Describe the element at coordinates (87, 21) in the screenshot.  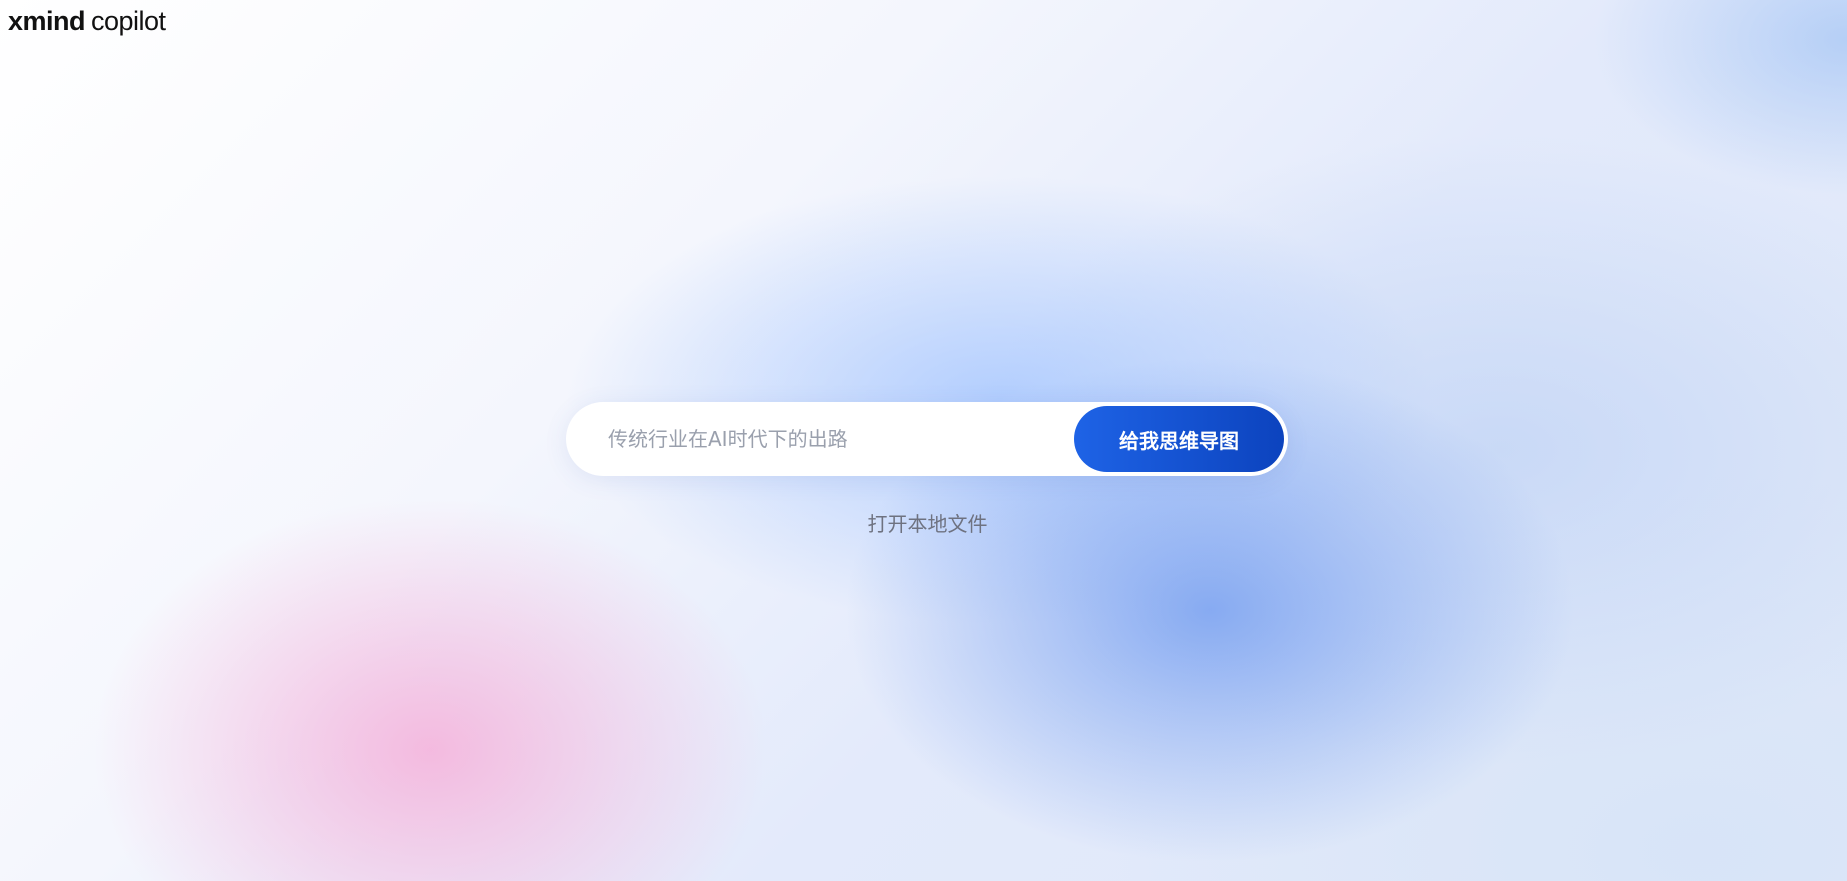
I see `app-logo: xmind copilot` at that location.